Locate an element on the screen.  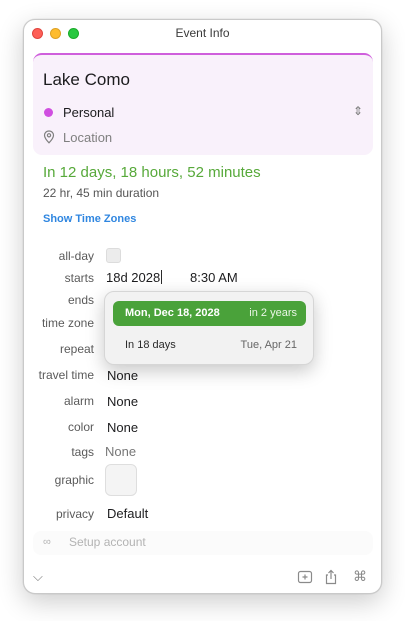
starts-date-text: 18d 2028 is located at coordinates (133, 277).